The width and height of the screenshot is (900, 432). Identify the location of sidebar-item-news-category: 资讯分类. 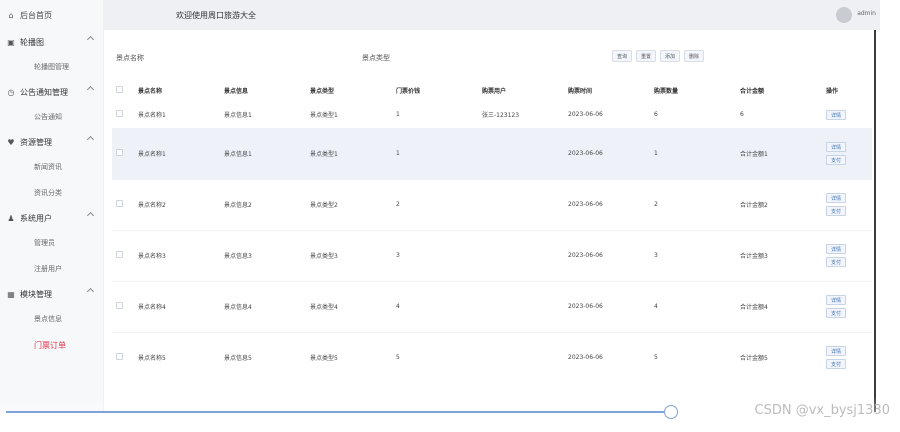
(51, 193).